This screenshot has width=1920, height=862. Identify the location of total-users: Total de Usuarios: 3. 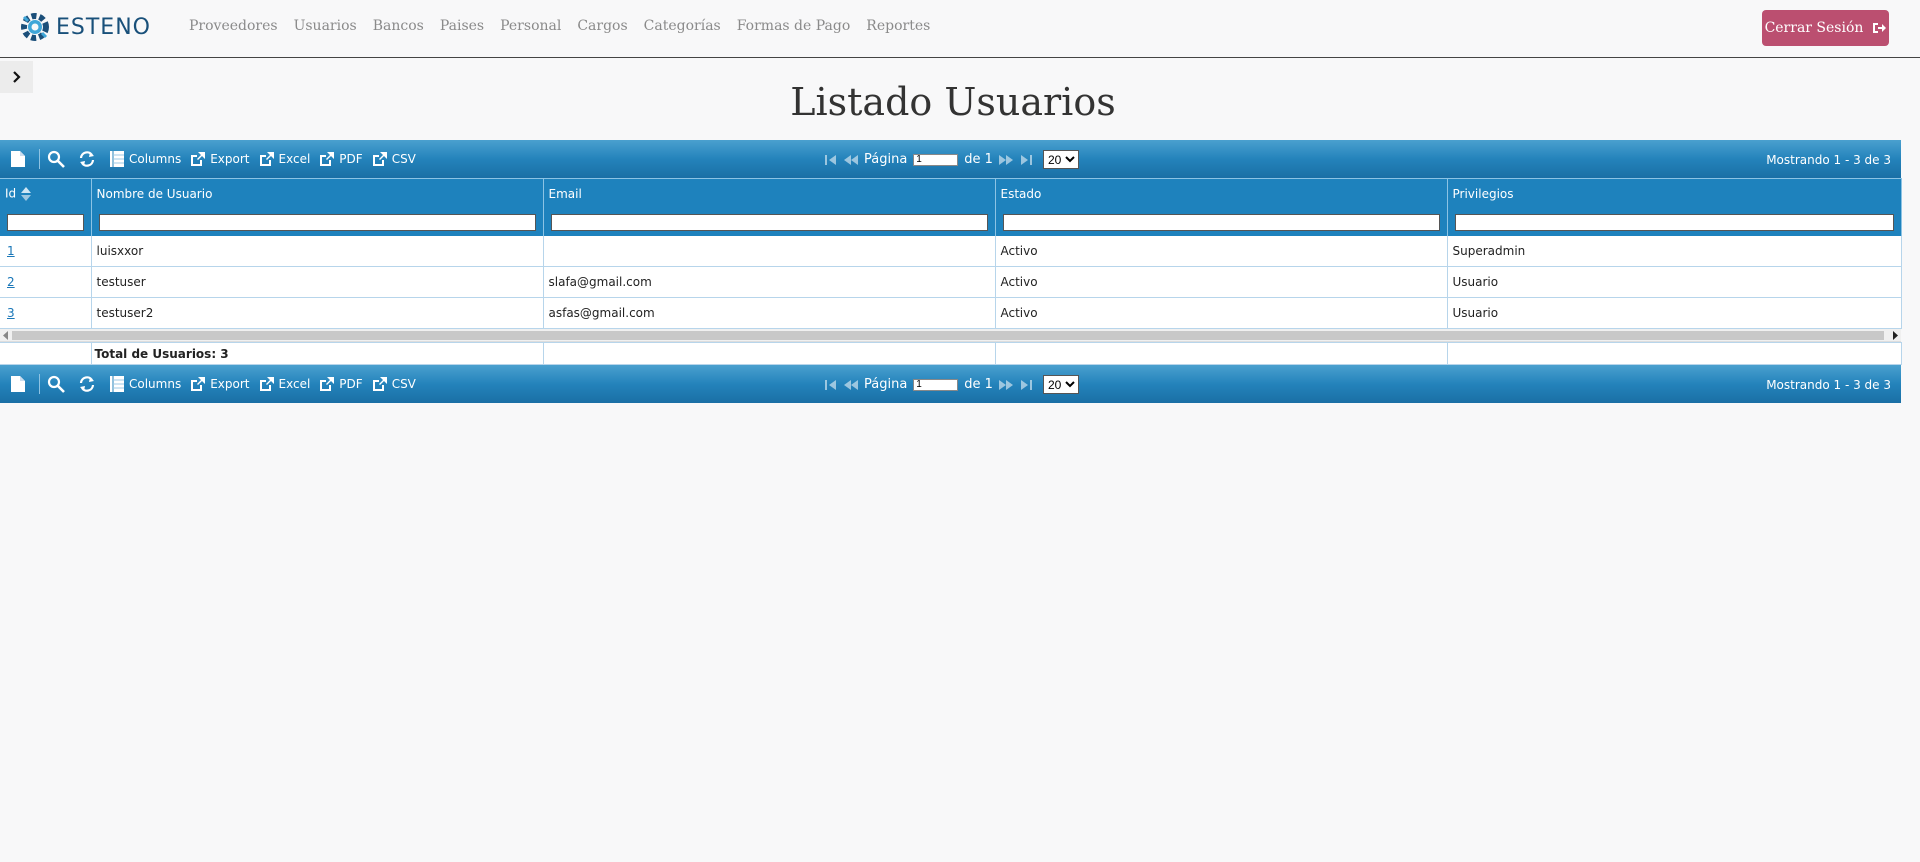
(317, 353).